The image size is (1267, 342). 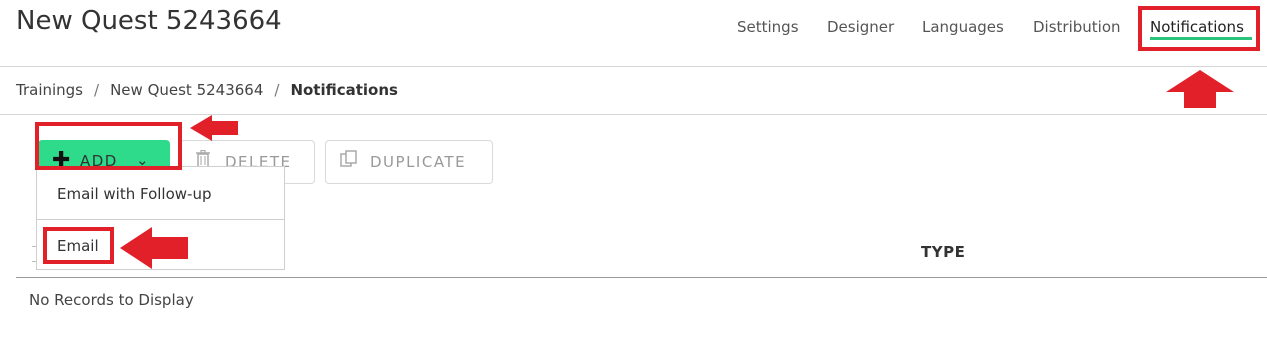 I want to click on duplicate-button-label: DUPLICATE, so click(x=418, y=162).